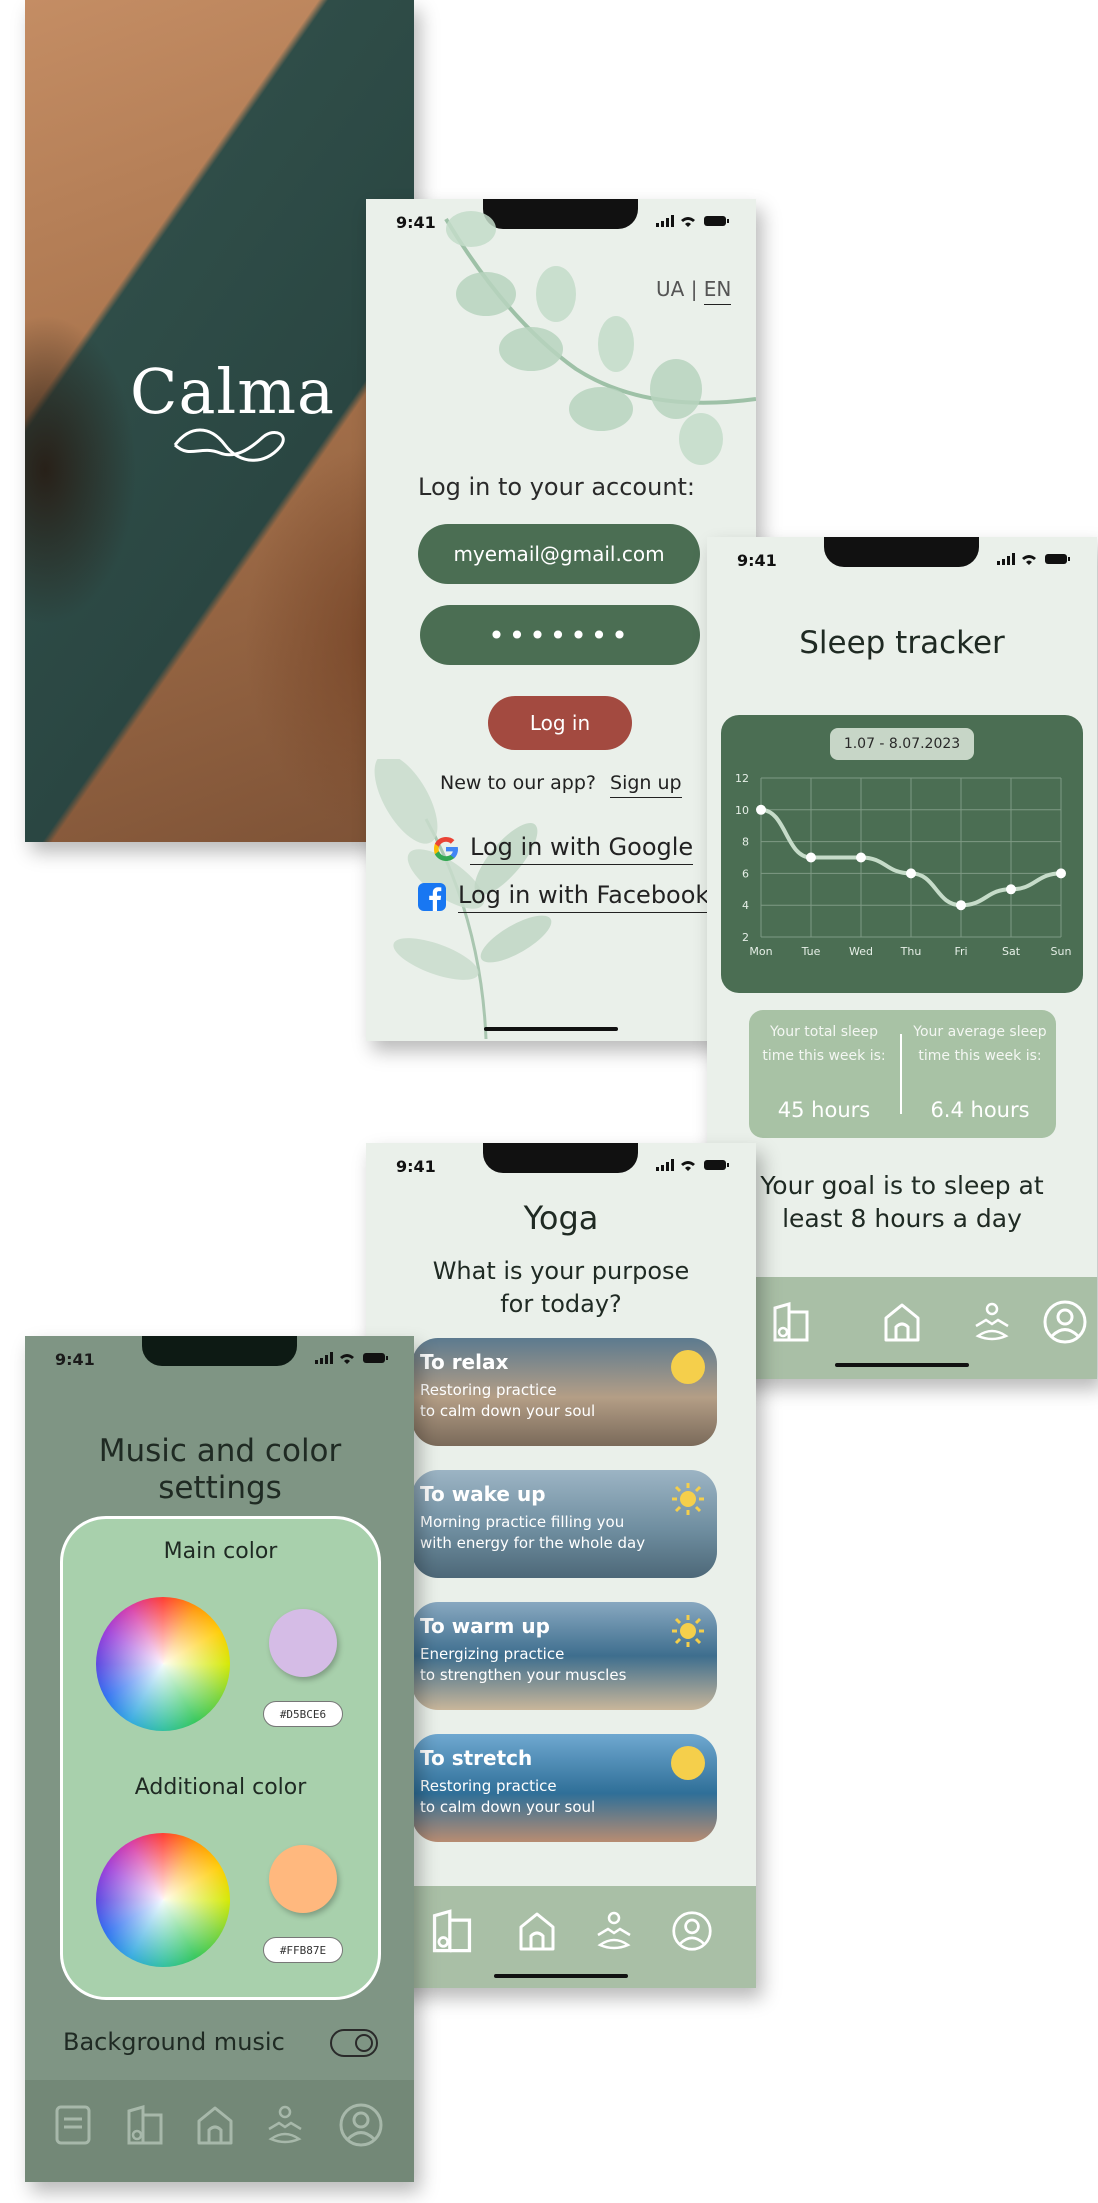 This screenshot has height=2203, width=1098. What do you see at coordinates (561, 1218) in the screenshot?
I see `page-title: Yoga` at bounding box center [561, 1218].